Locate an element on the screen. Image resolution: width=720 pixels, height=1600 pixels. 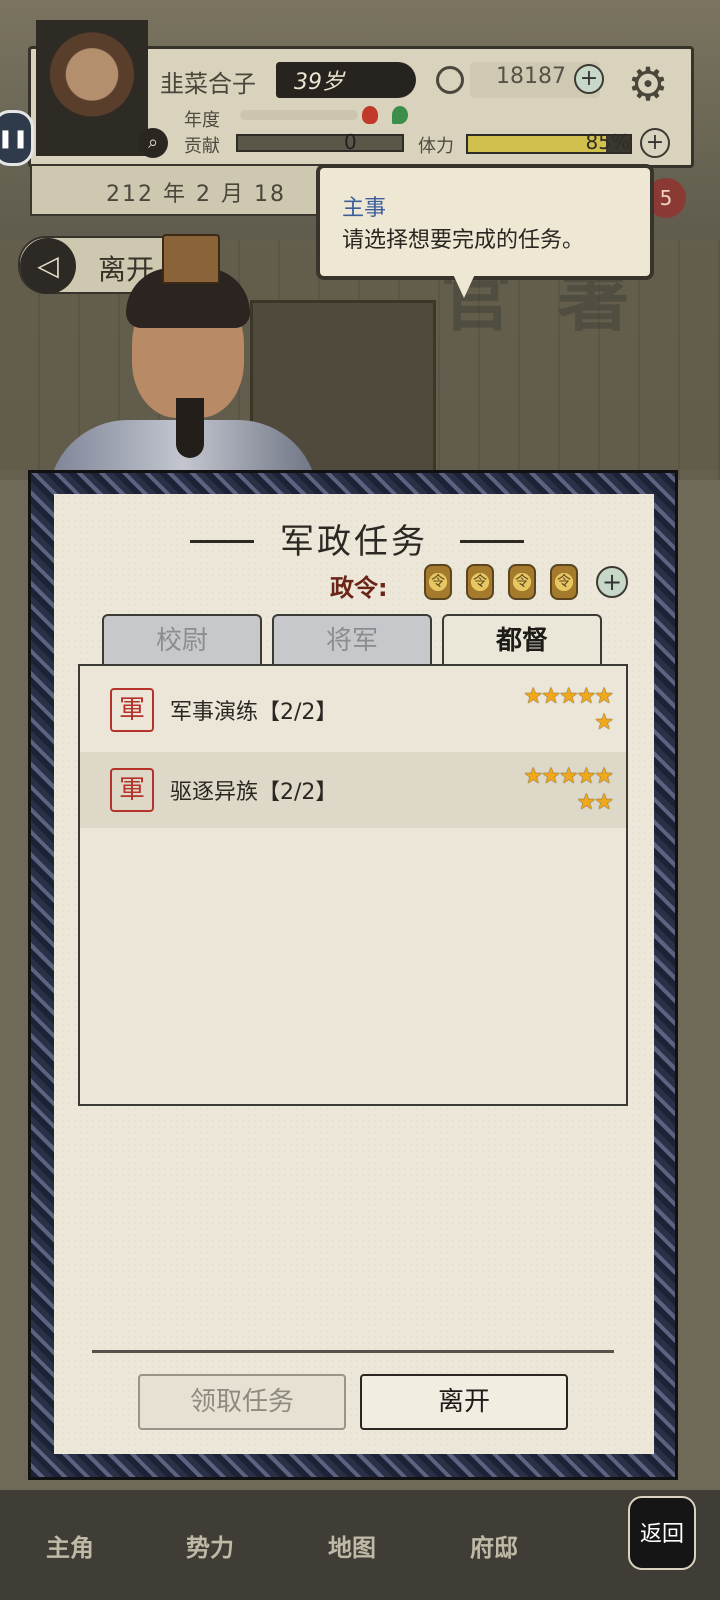
nav-item-protagonist: 主角 is located at coordinates (70, 1545).